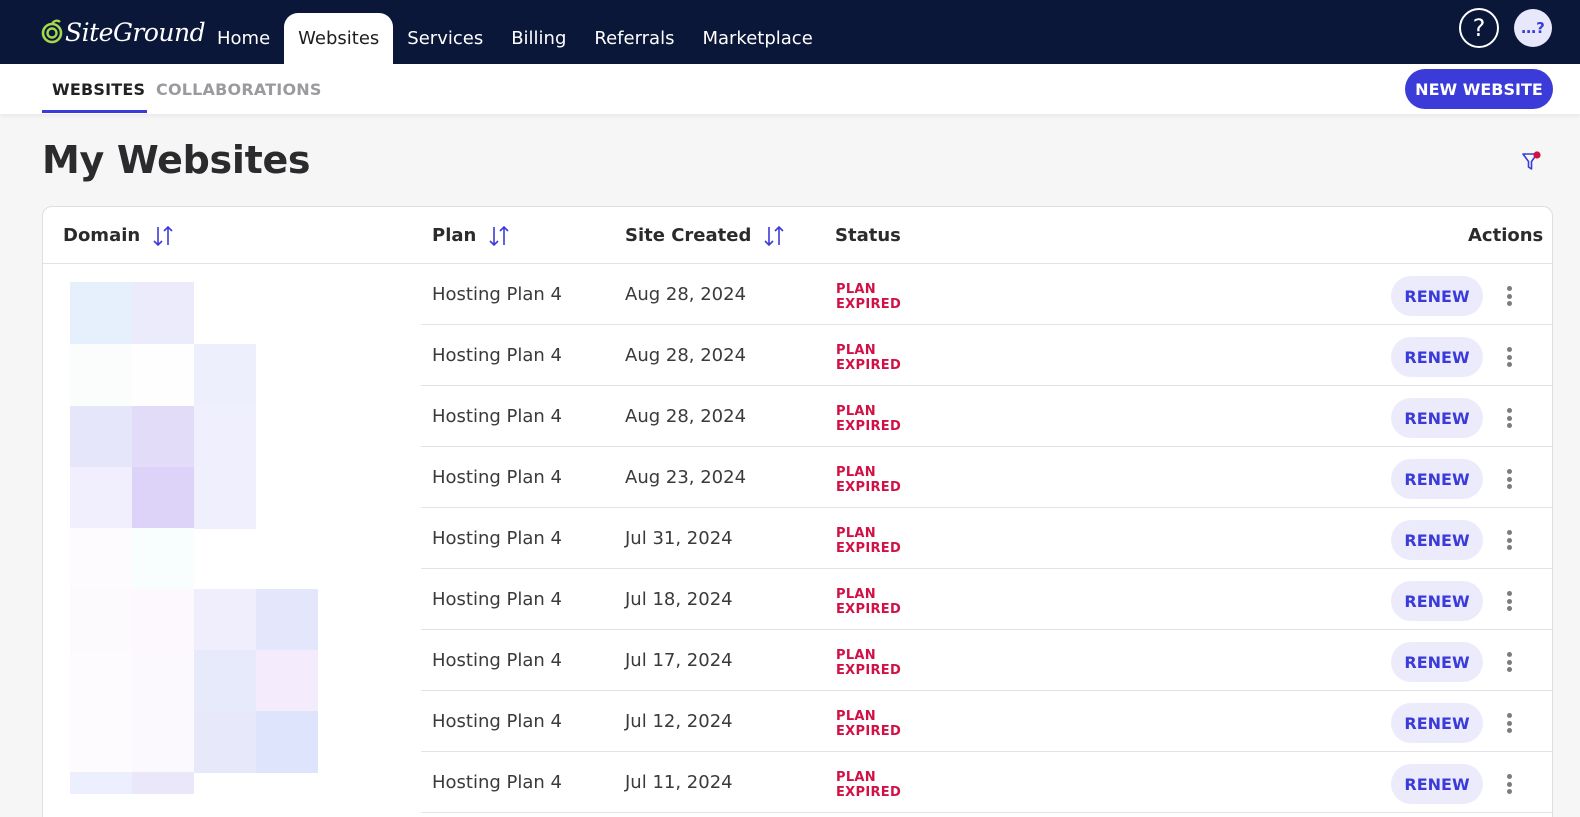 The width and height of the screenshot is (1580, 817). Describe the element at coordinates (679, 721) in the screenshot. I see `created-cell: Jul 12, 2024` at that location.